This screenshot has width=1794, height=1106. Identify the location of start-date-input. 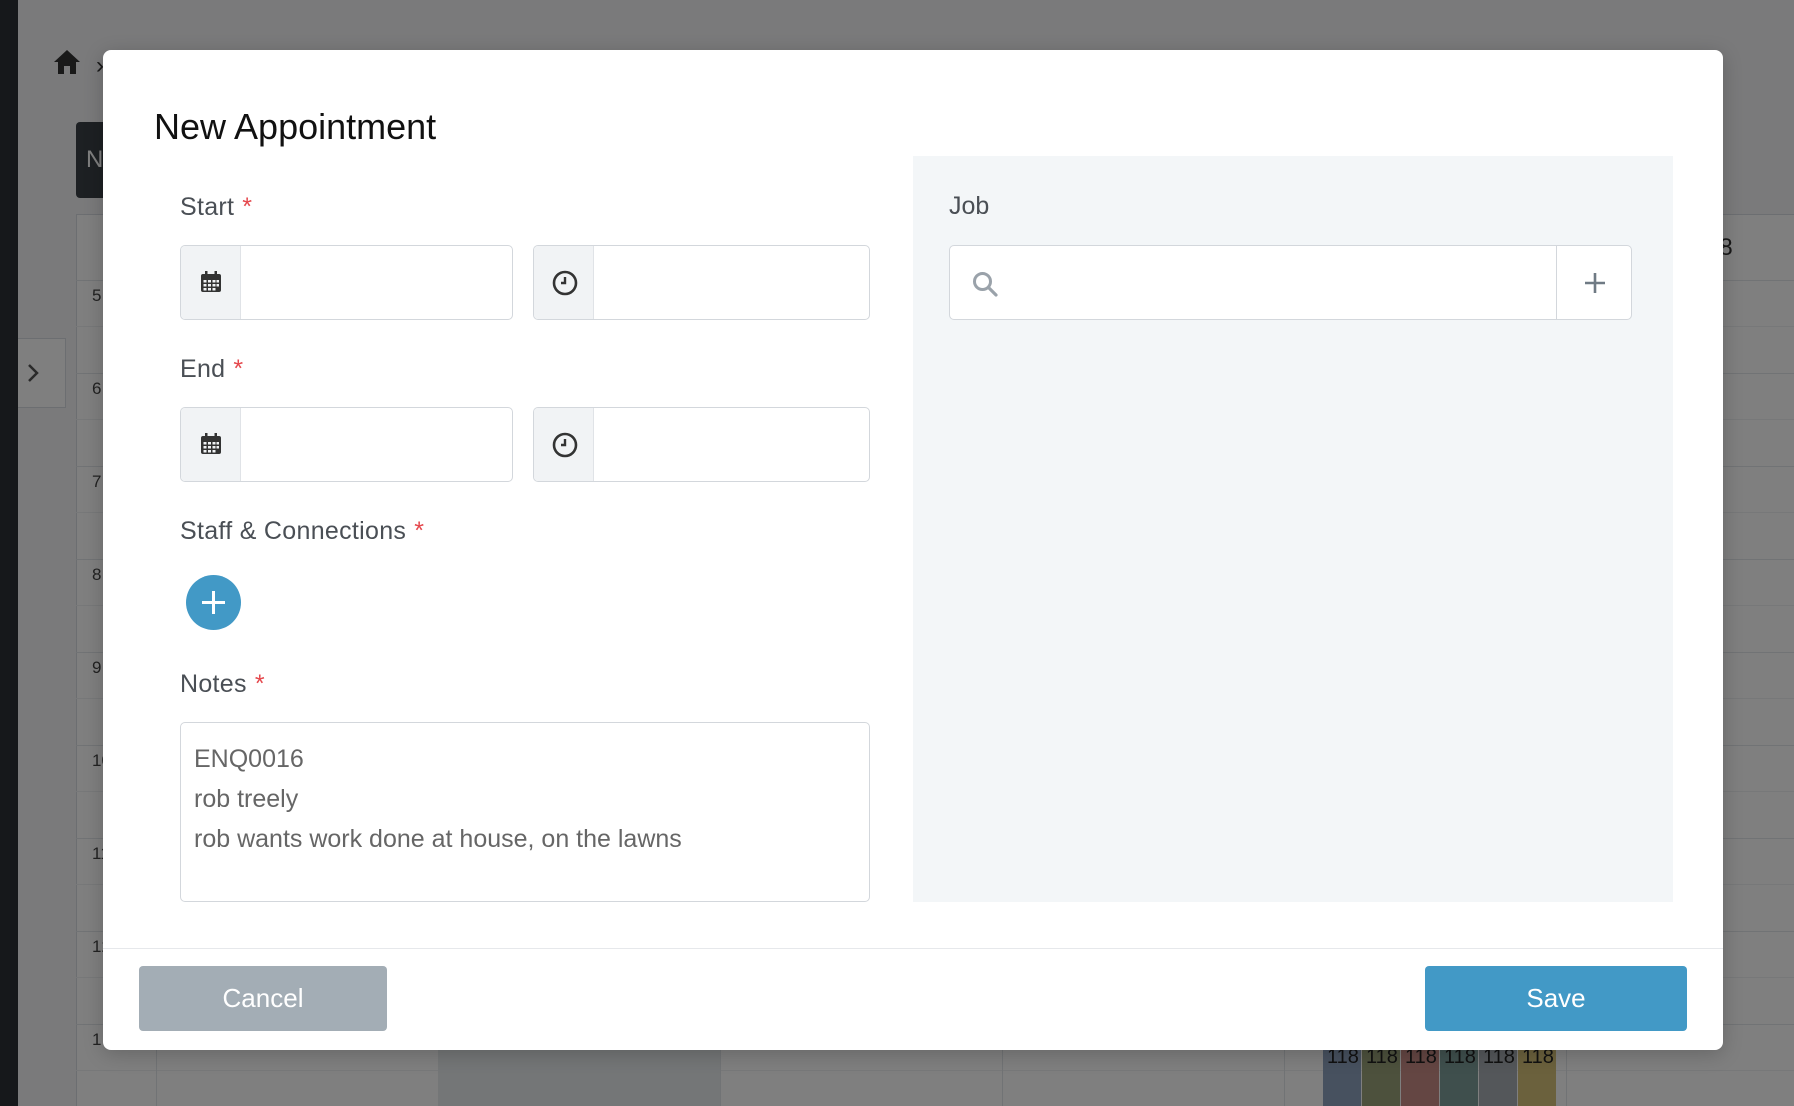
(377, 282).